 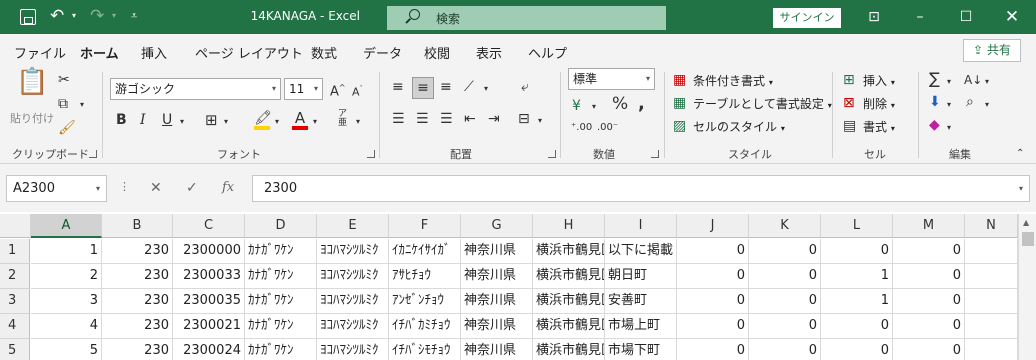 I want to click on cell-b4: 230, so click(x=137, y=326).